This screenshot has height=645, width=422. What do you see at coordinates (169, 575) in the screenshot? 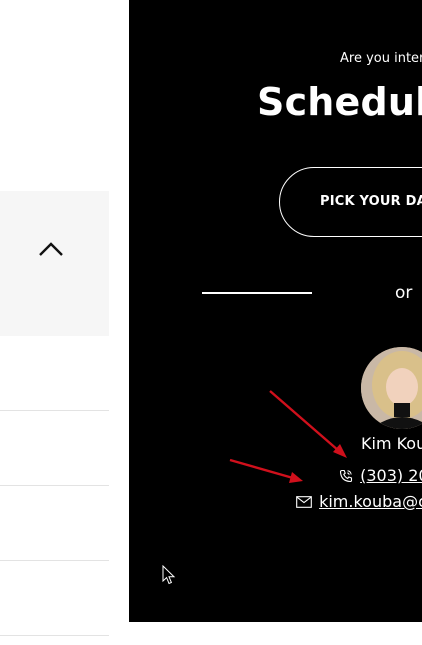
I see `mouse-pointer-icon` at bounding box center [169, 575].